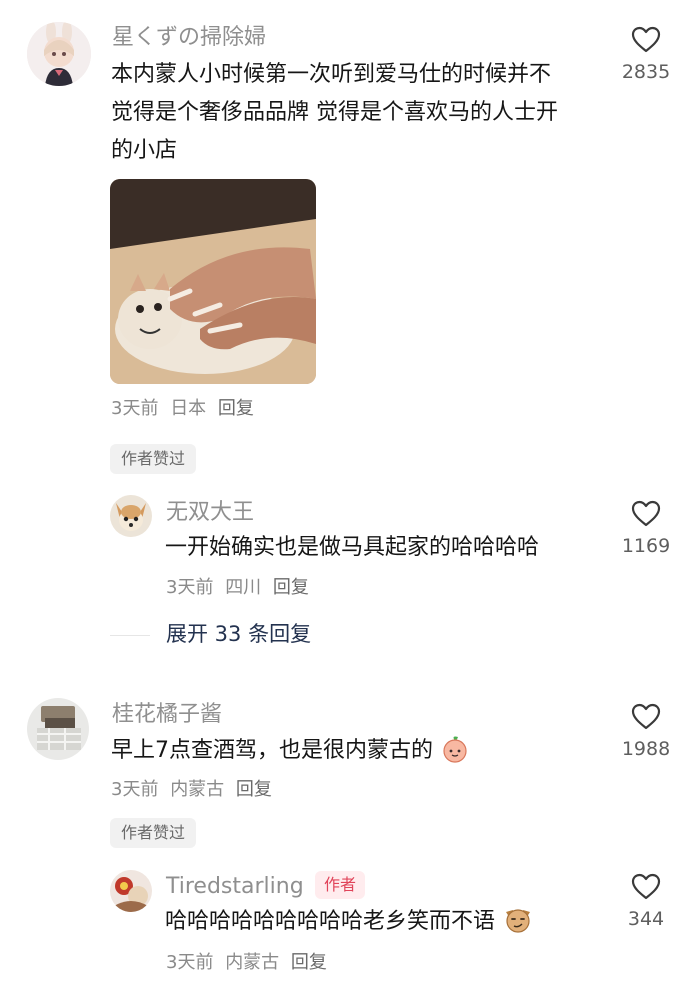  I want to click on username: 无双大王, so click(210, 513).